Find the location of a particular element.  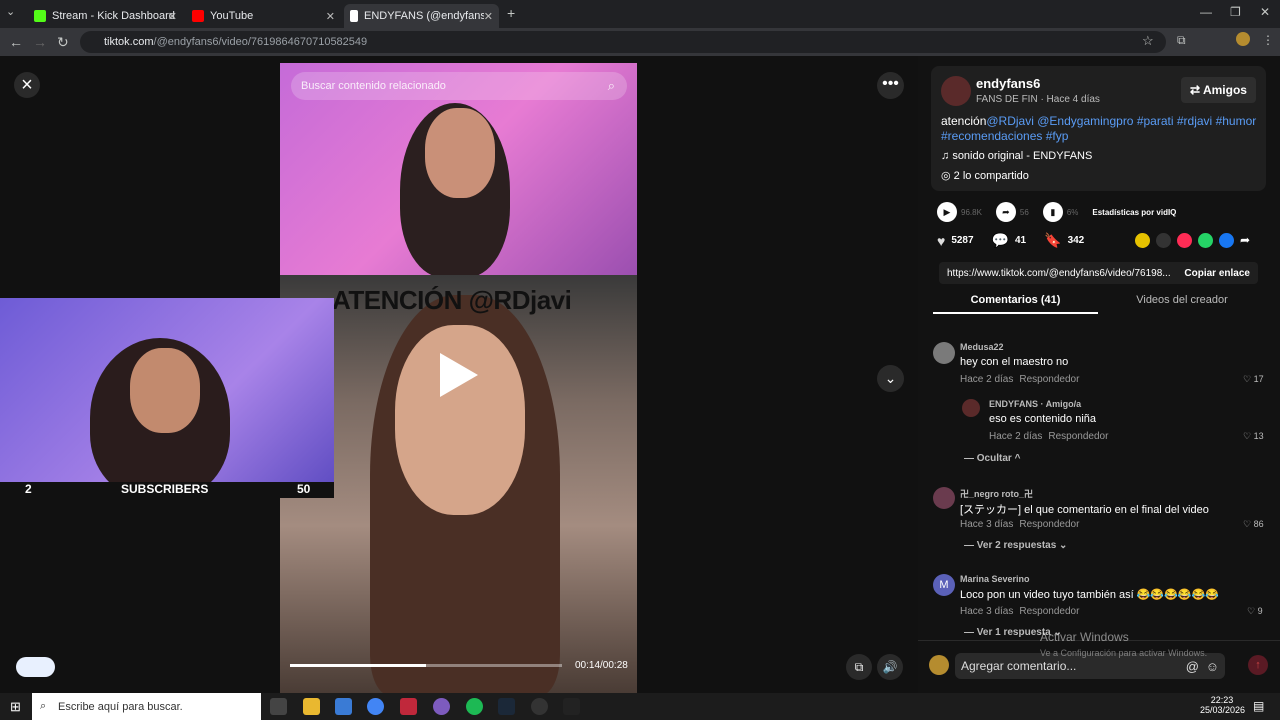

chrome-icon is located at coordinates (375, 706).